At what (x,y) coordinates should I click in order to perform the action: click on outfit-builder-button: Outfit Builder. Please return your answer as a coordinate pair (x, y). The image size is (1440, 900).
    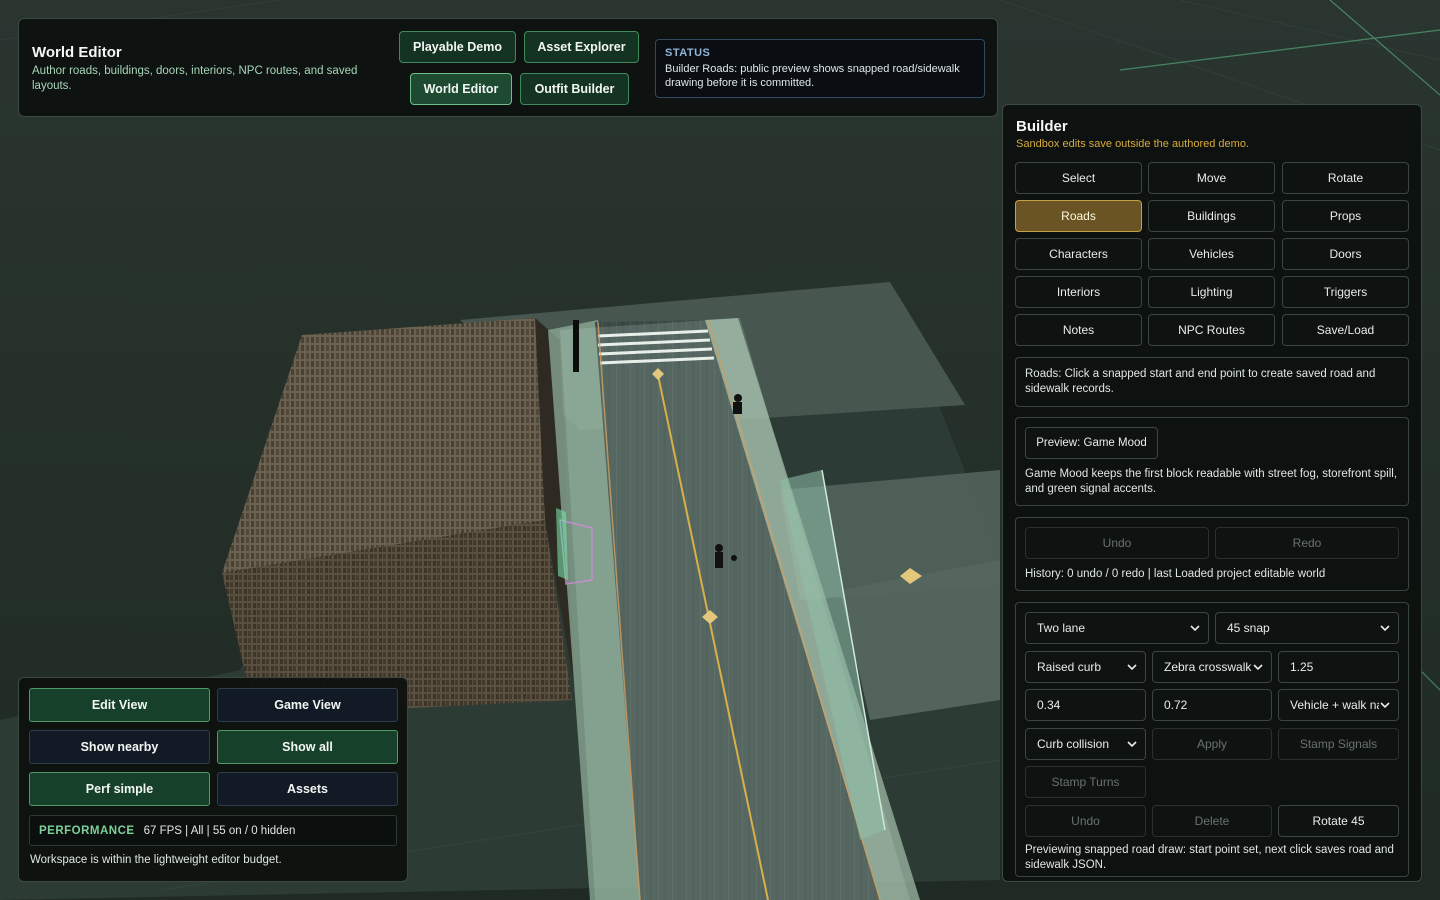
    Looking at the image, I should click on (574, 89).